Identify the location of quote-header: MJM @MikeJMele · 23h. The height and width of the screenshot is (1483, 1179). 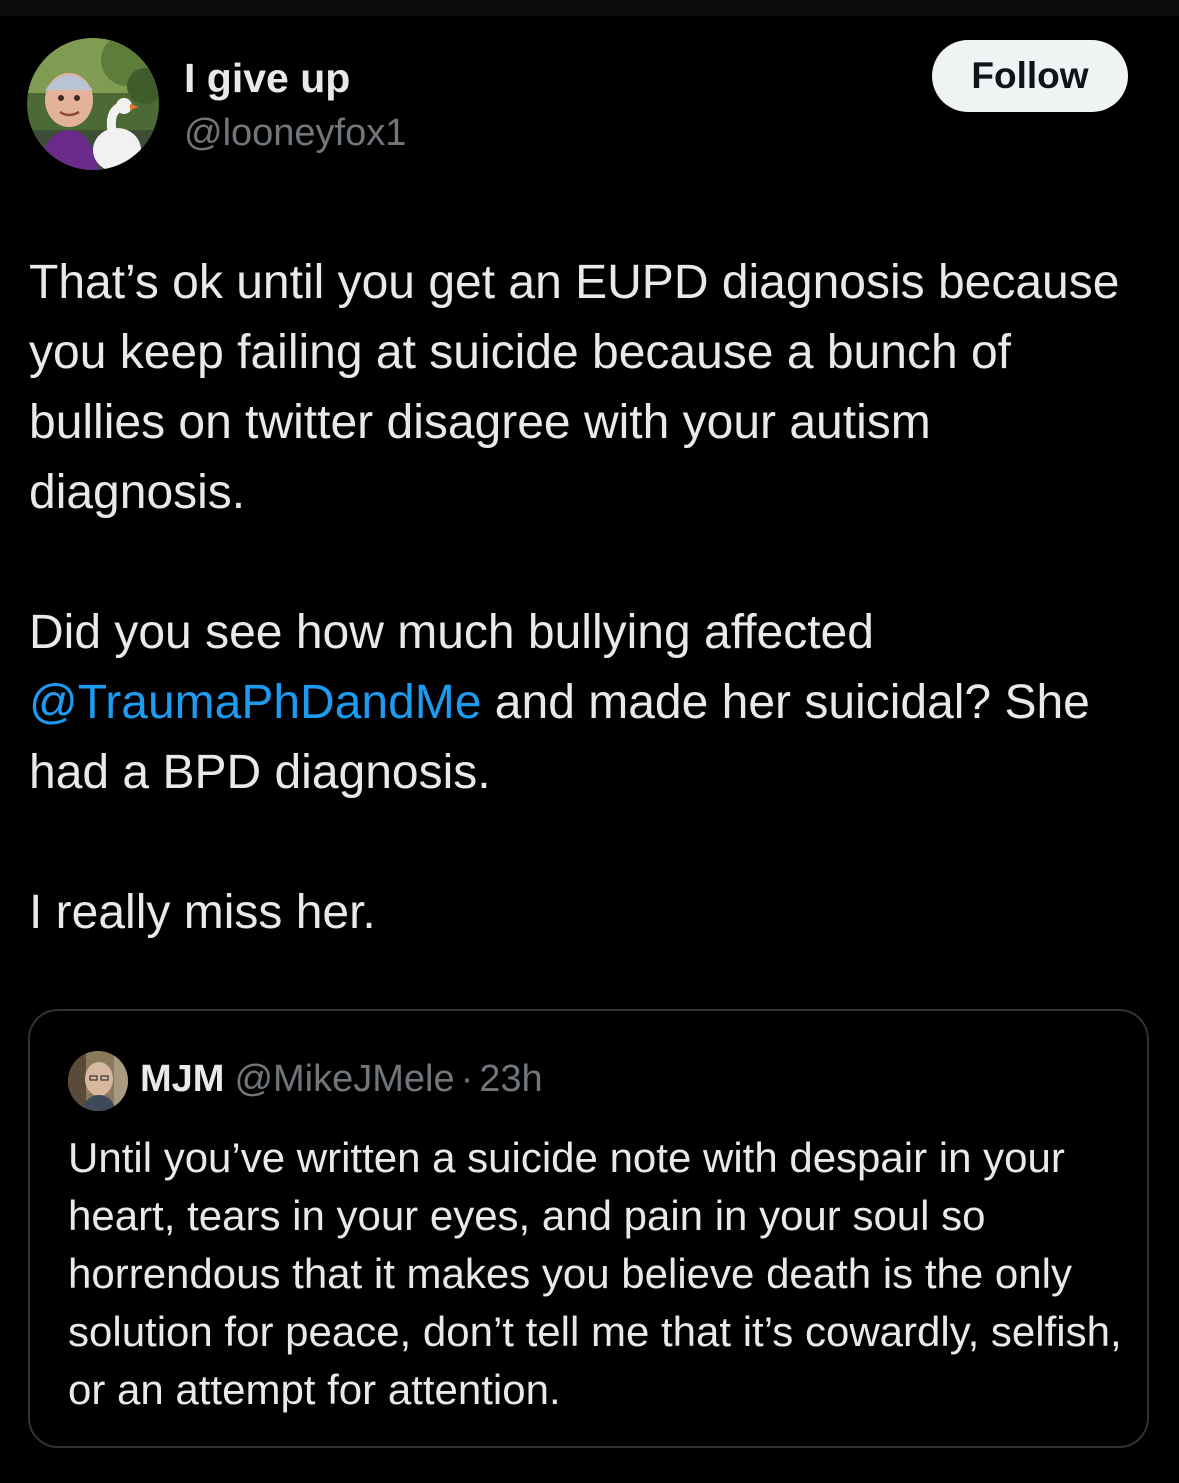
(341, 1079).